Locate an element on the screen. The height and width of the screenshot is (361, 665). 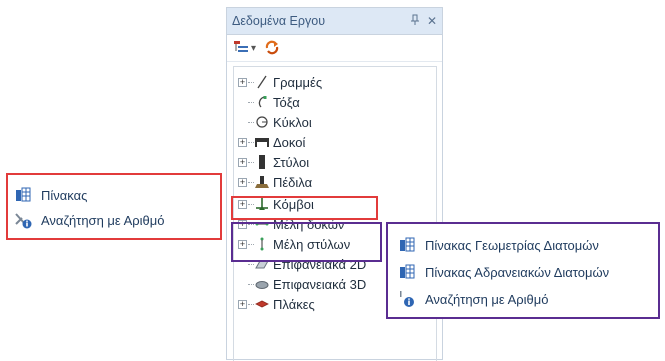
panel-title-bar: Δεδομένα Εργου ✕ is located at coordinates (334, 21).